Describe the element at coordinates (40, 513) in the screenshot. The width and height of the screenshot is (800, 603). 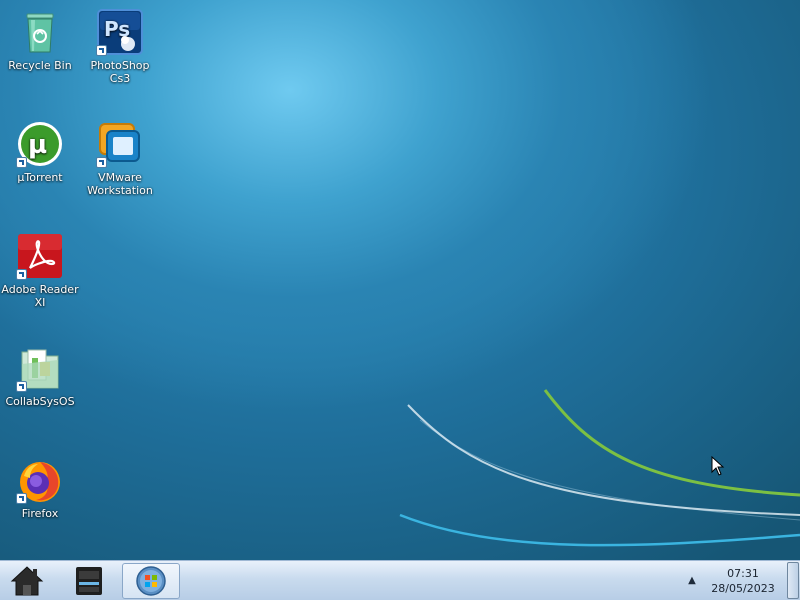
I see `desktop-icon-label: Firefox` at that location.